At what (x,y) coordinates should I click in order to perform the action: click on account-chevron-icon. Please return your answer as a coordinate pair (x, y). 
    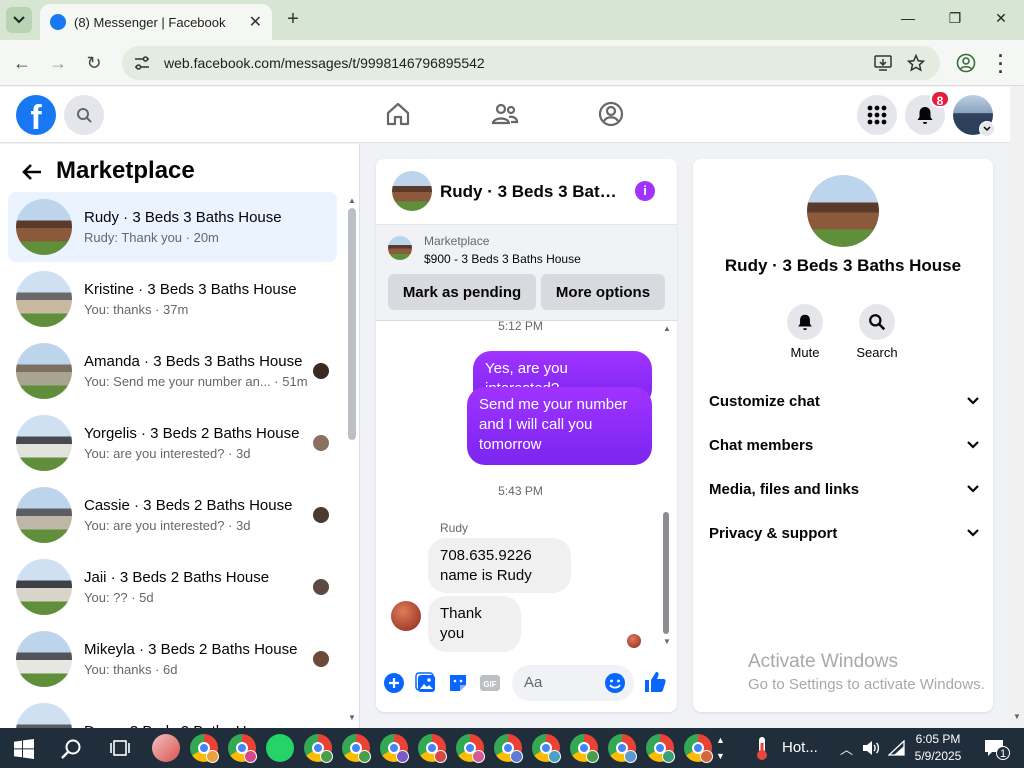
    Looking at the image, I should click on (987, 129).